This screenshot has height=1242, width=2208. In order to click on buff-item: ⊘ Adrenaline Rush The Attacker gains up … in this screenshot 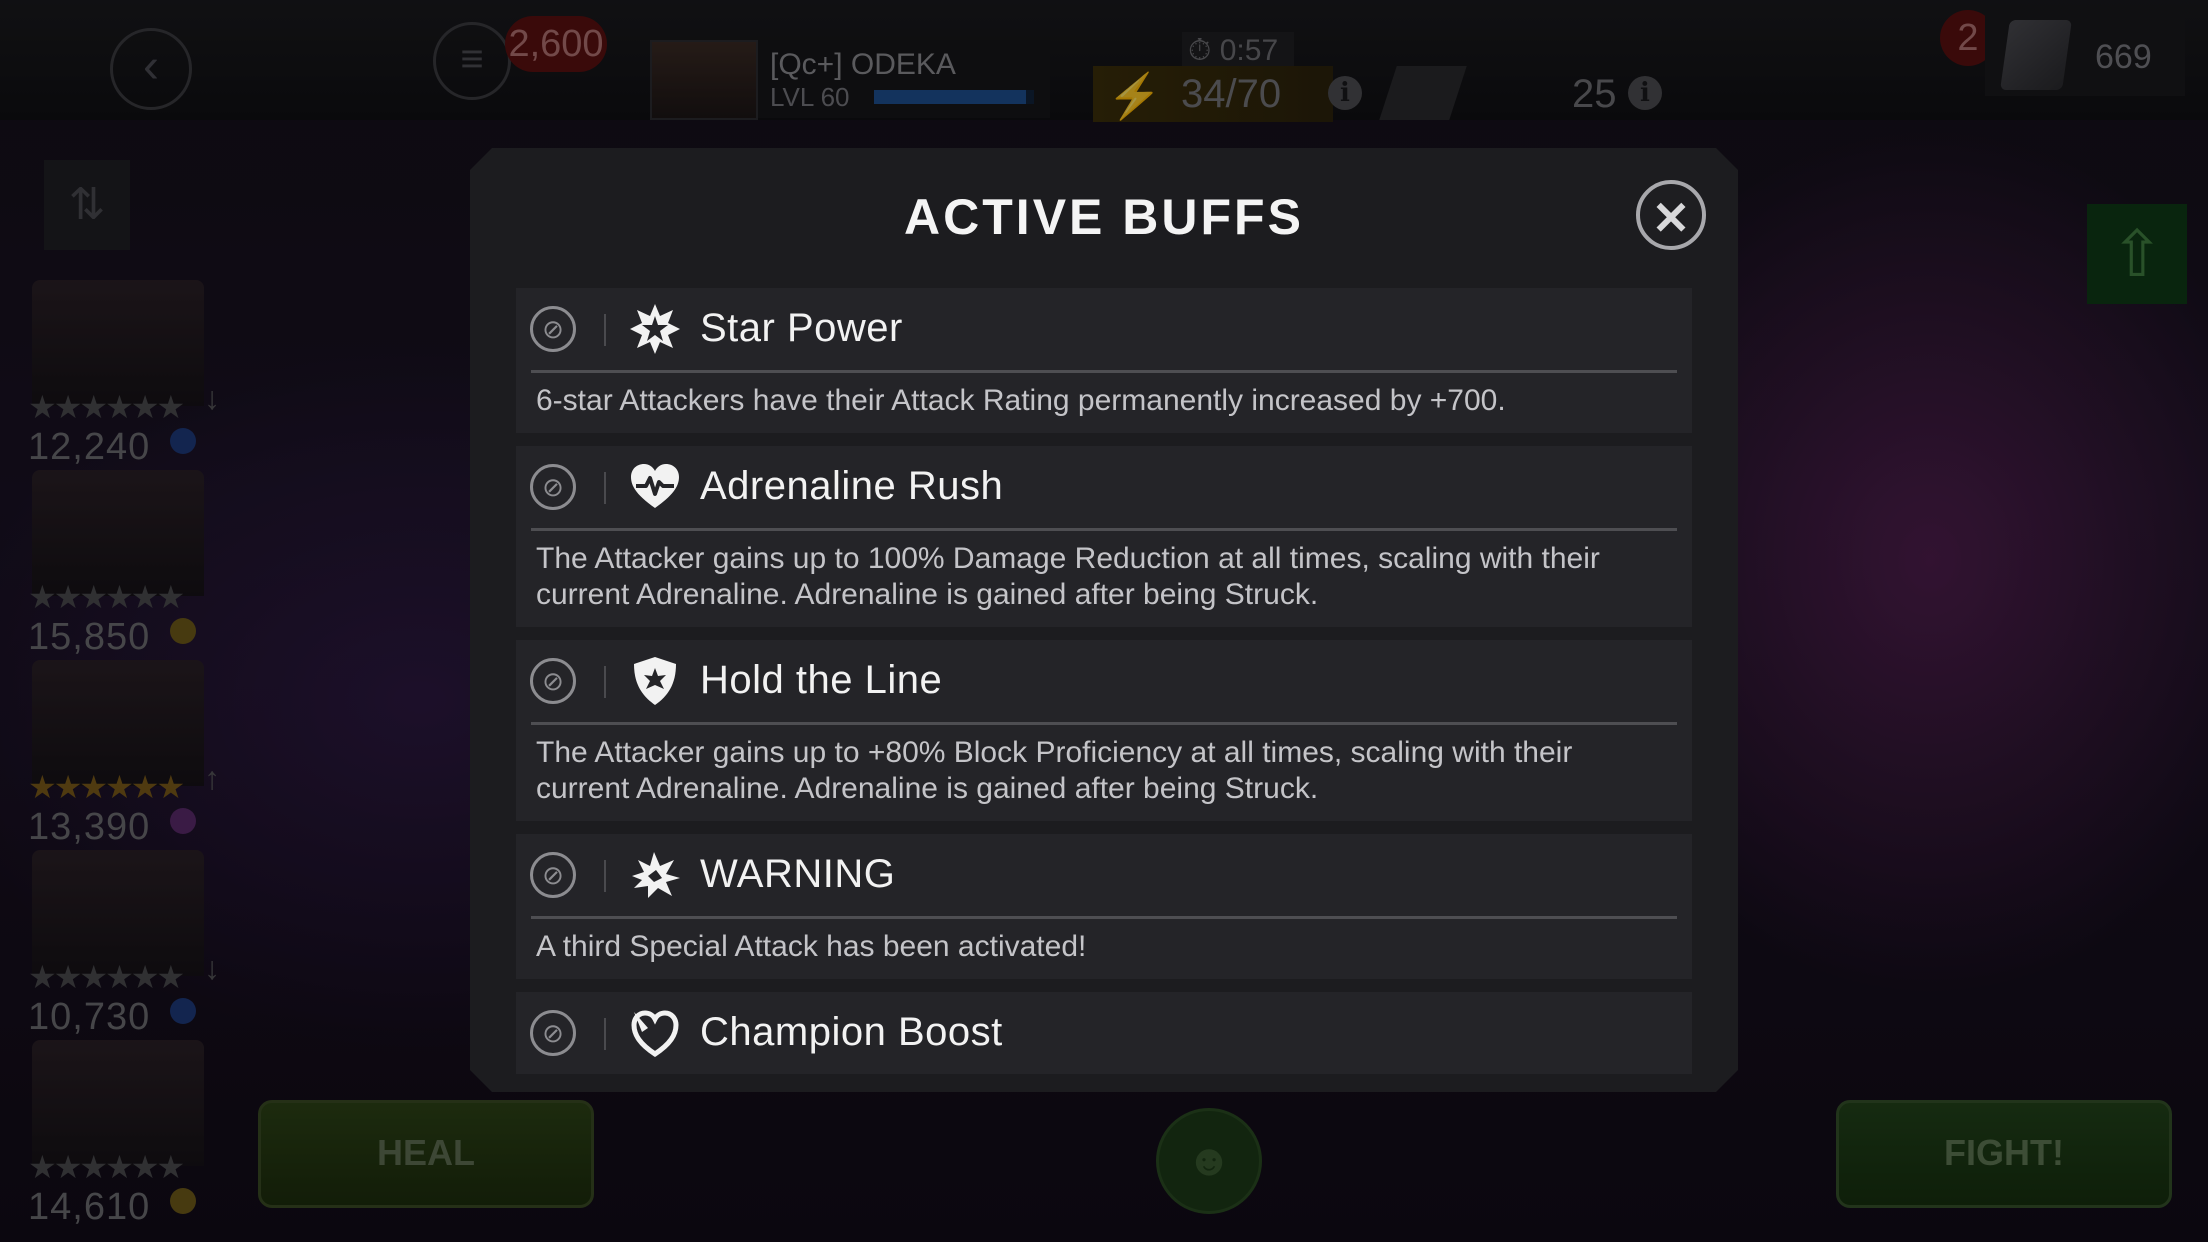, I will do `click(1104, 536)`.